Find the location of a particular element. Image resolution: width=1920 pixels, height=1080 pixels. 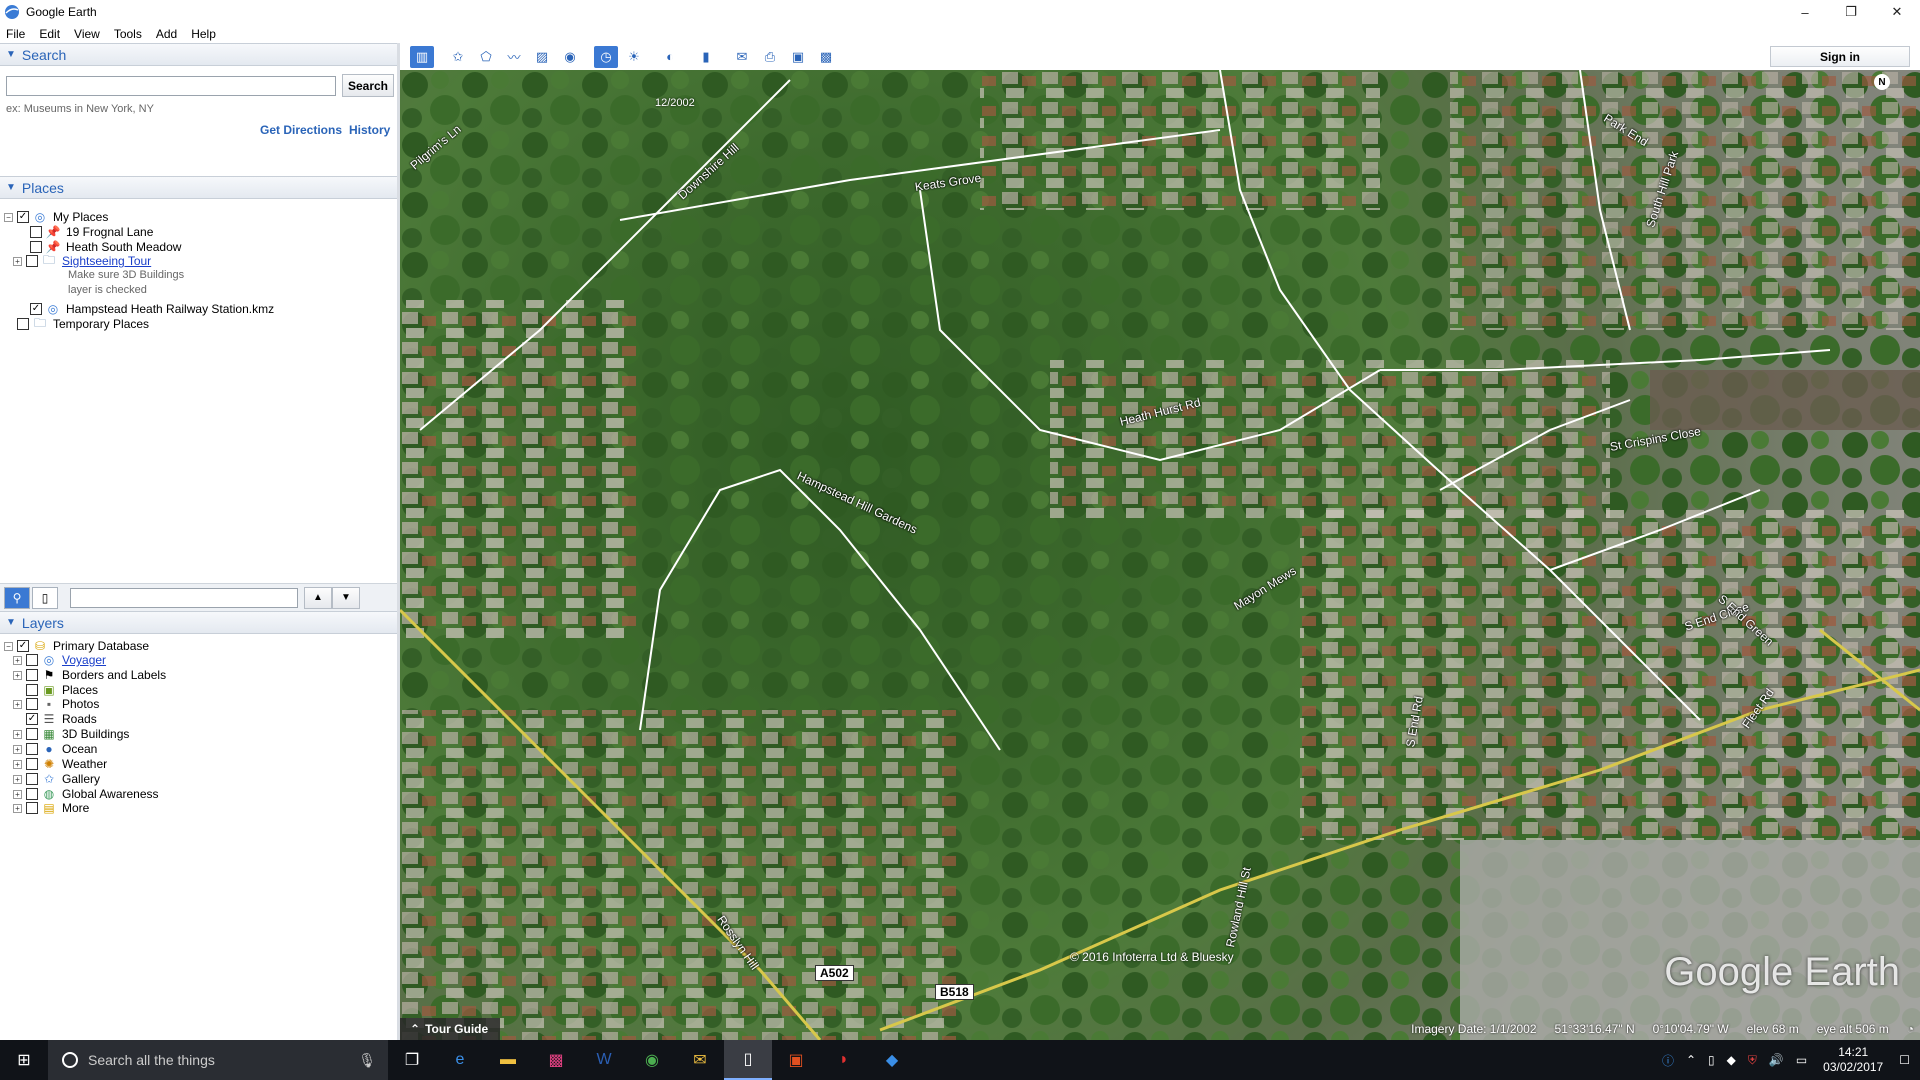

layer-weather: + ✺ Weather is located at coordinates (60, 764).